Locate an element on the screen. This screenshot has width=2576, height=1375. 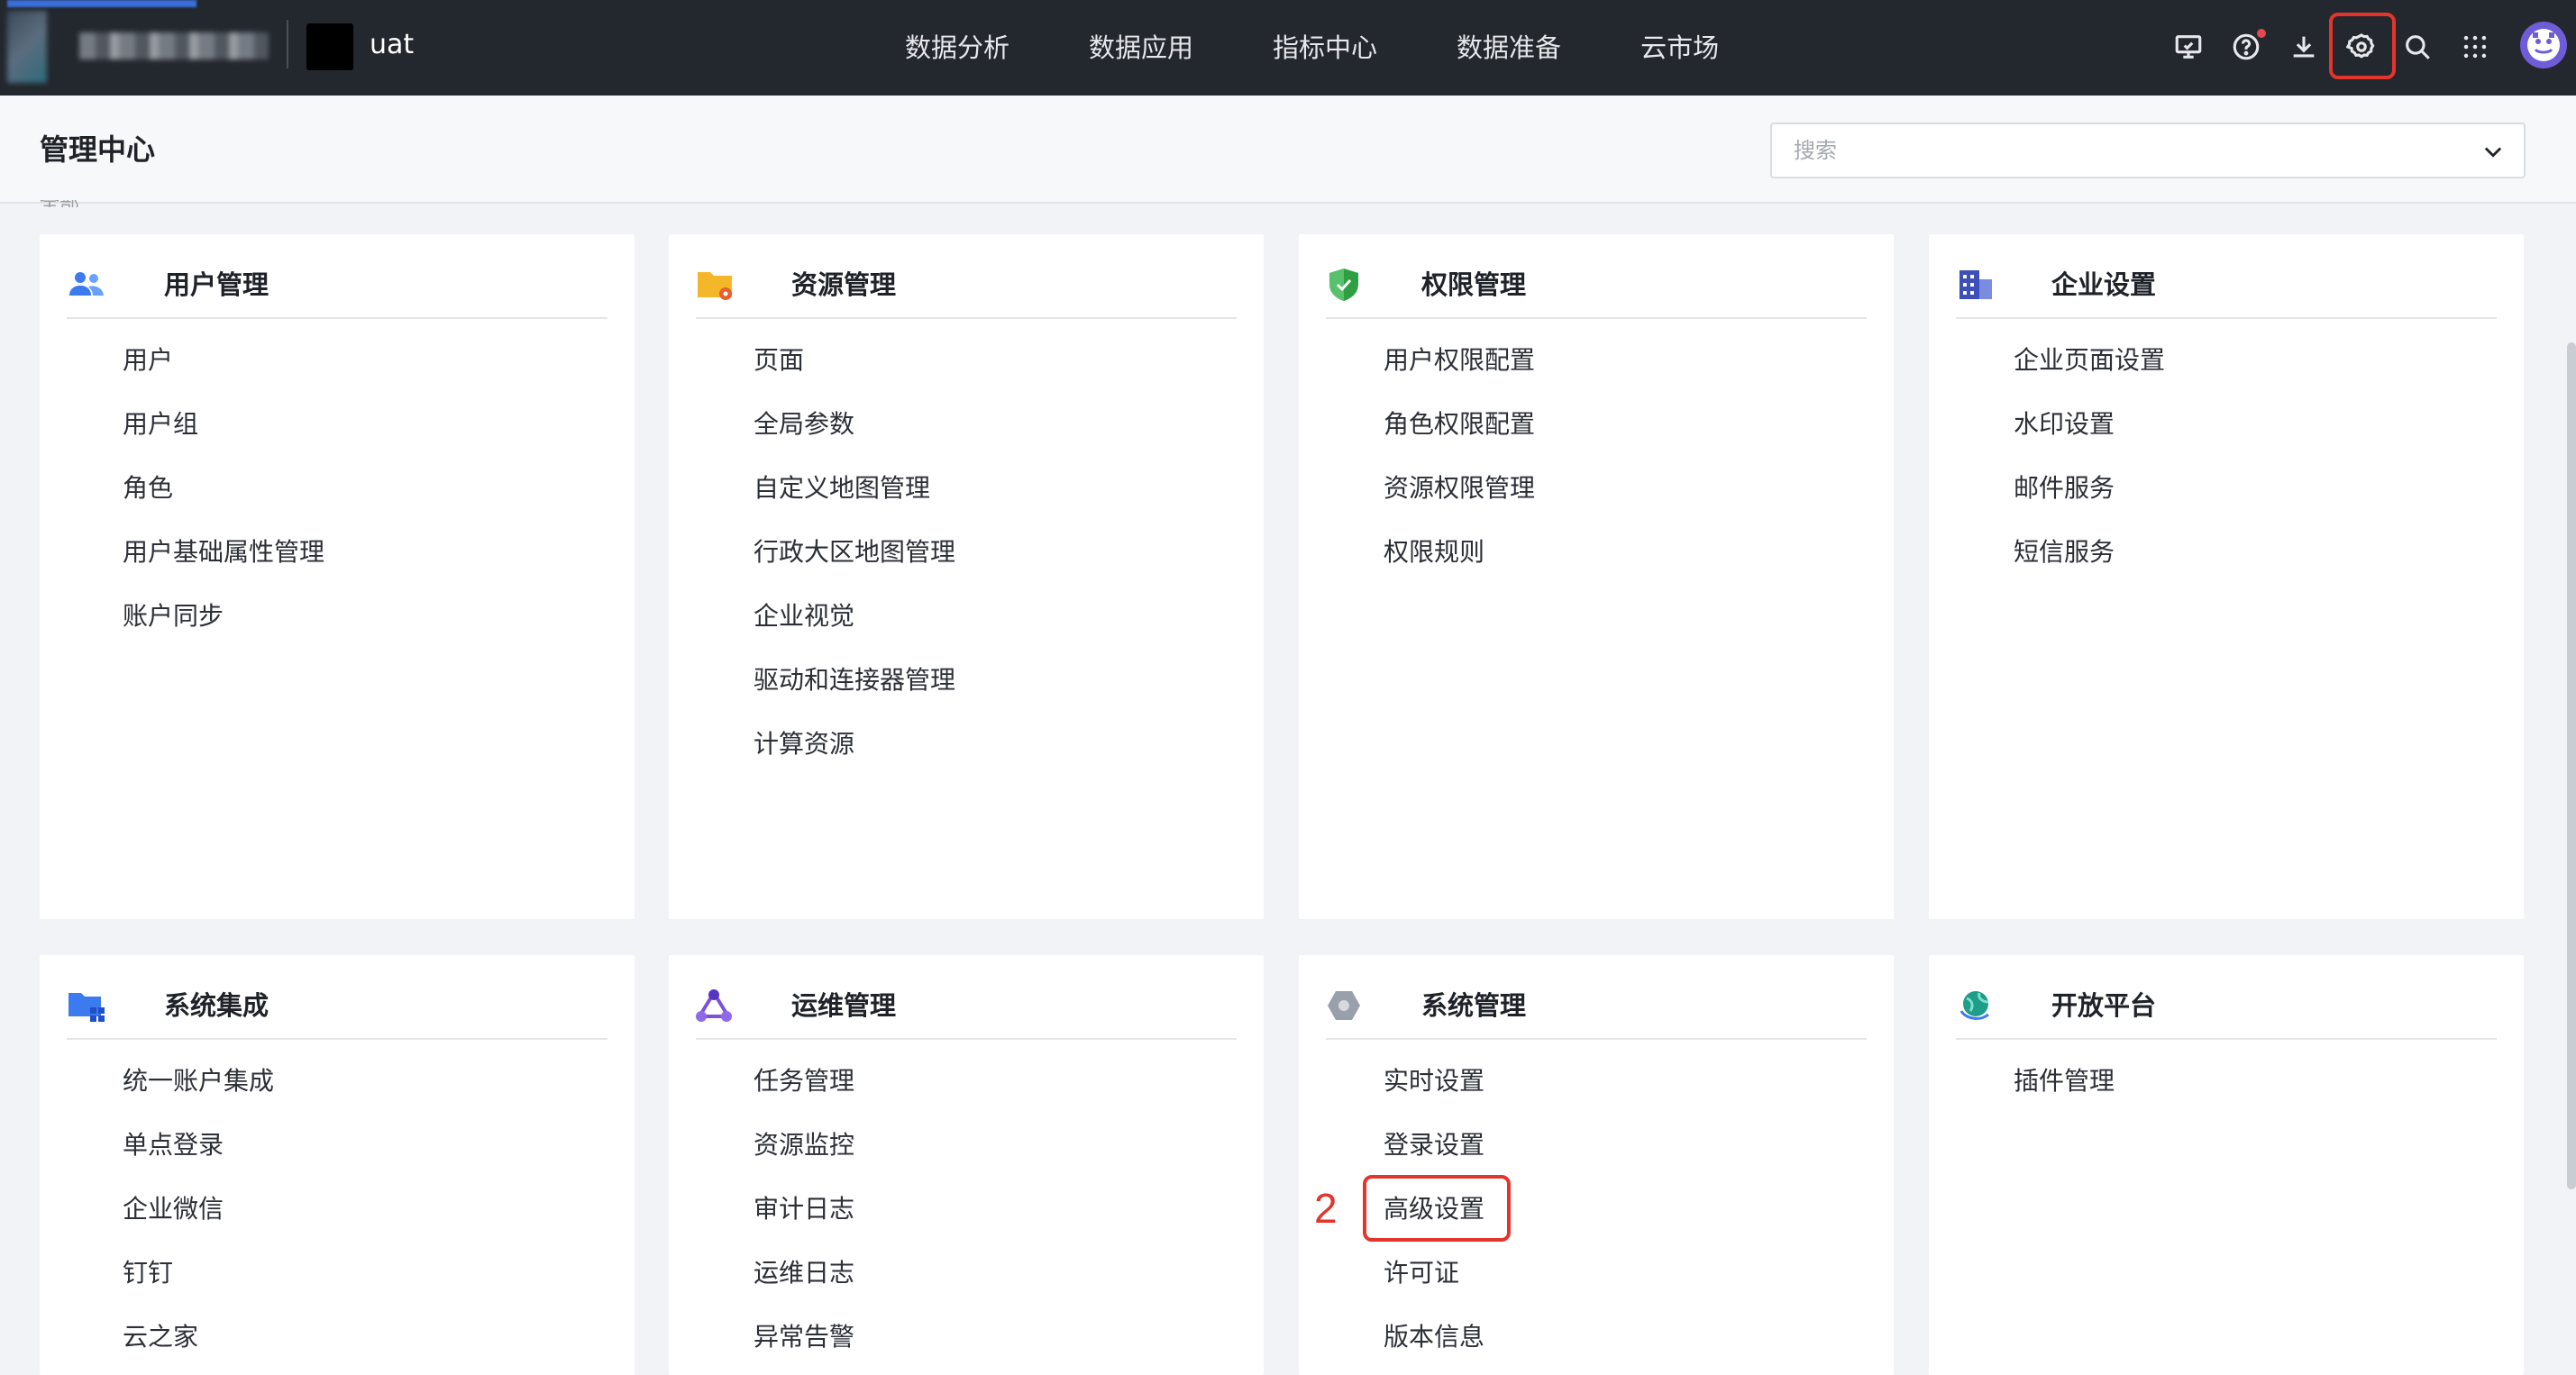
card-items: 用户 用户组 角色 用户基础属性管理 账户同步 is located at coordinates (223, 488).